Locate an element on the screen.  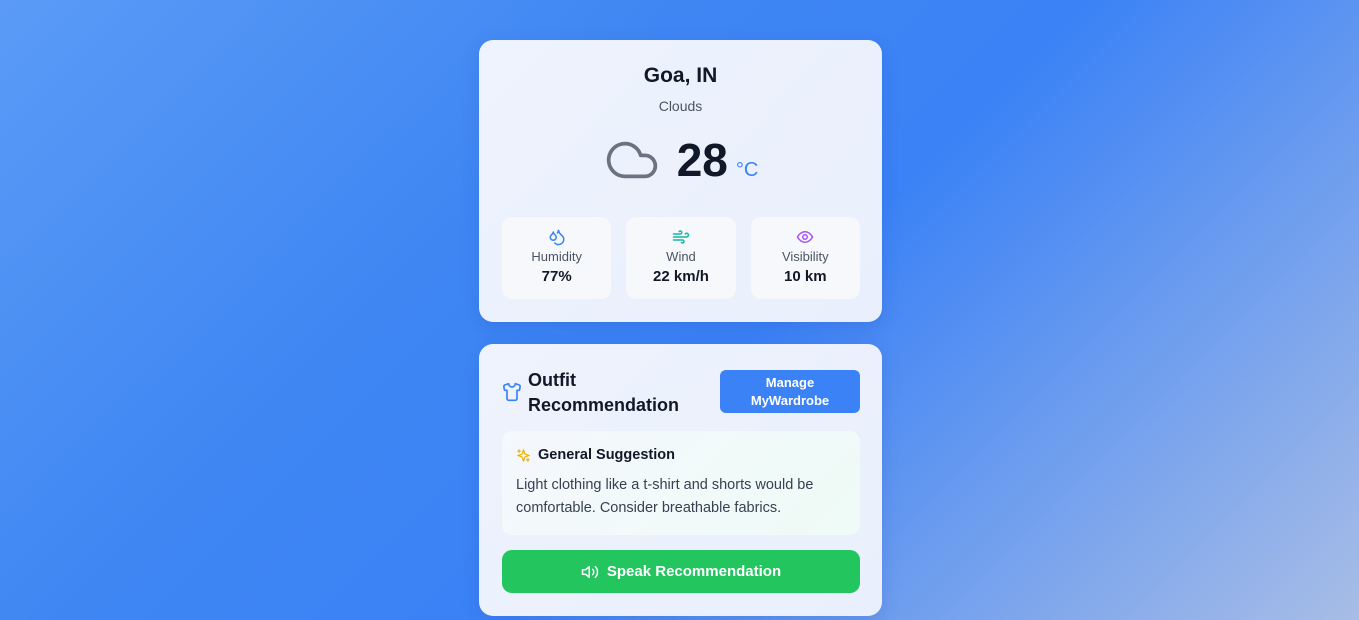
speak-button-label: Speak Recommendation is located at coordinates (694, 571).